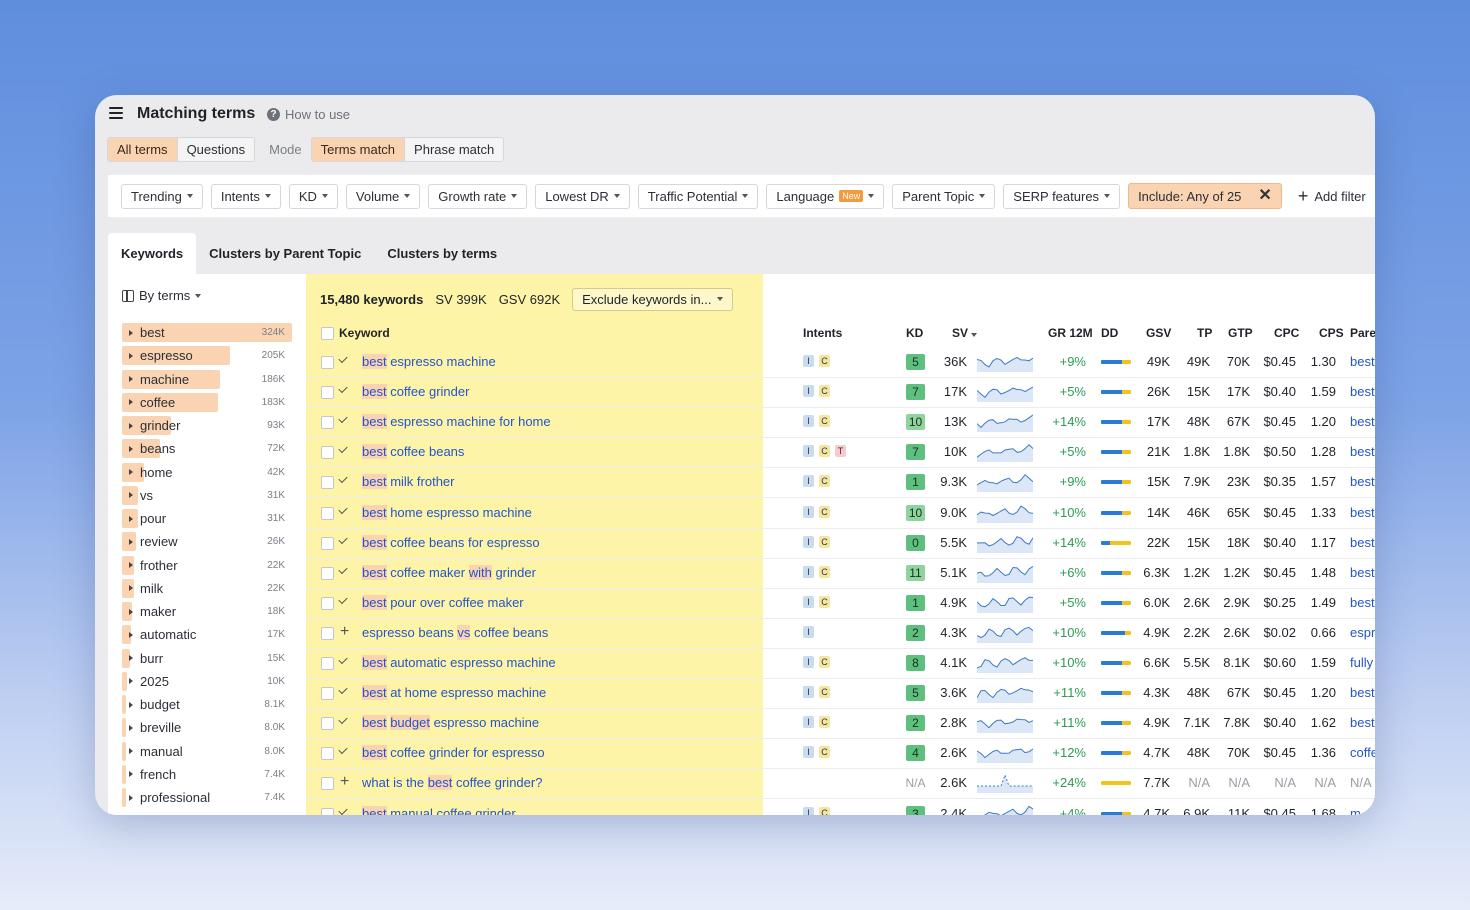  I want to click on filter-parent-topic: Parent Topic, so click(944, 196).